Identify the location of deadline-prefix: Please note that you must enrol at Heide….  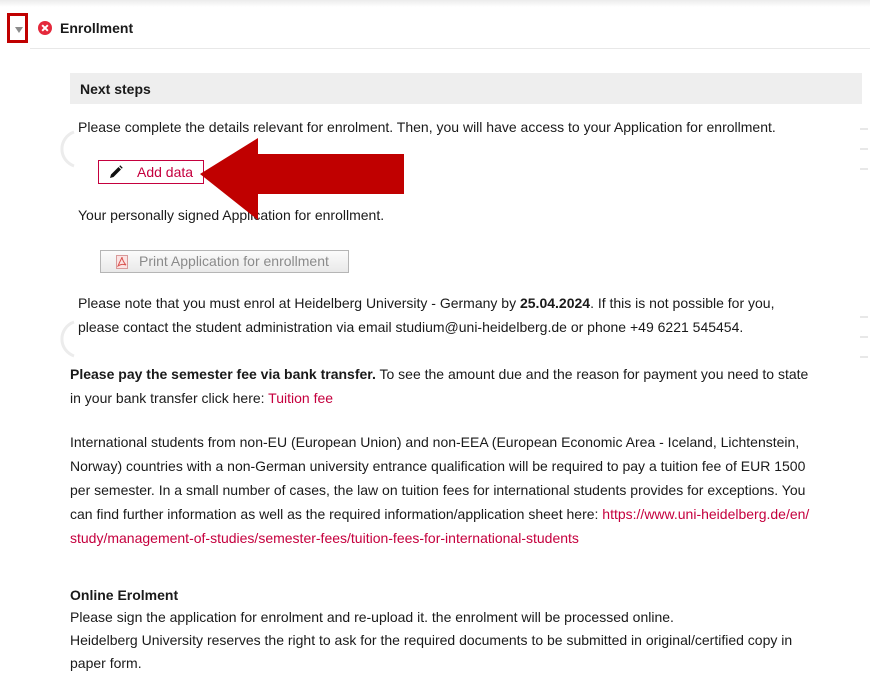
(299, 303).